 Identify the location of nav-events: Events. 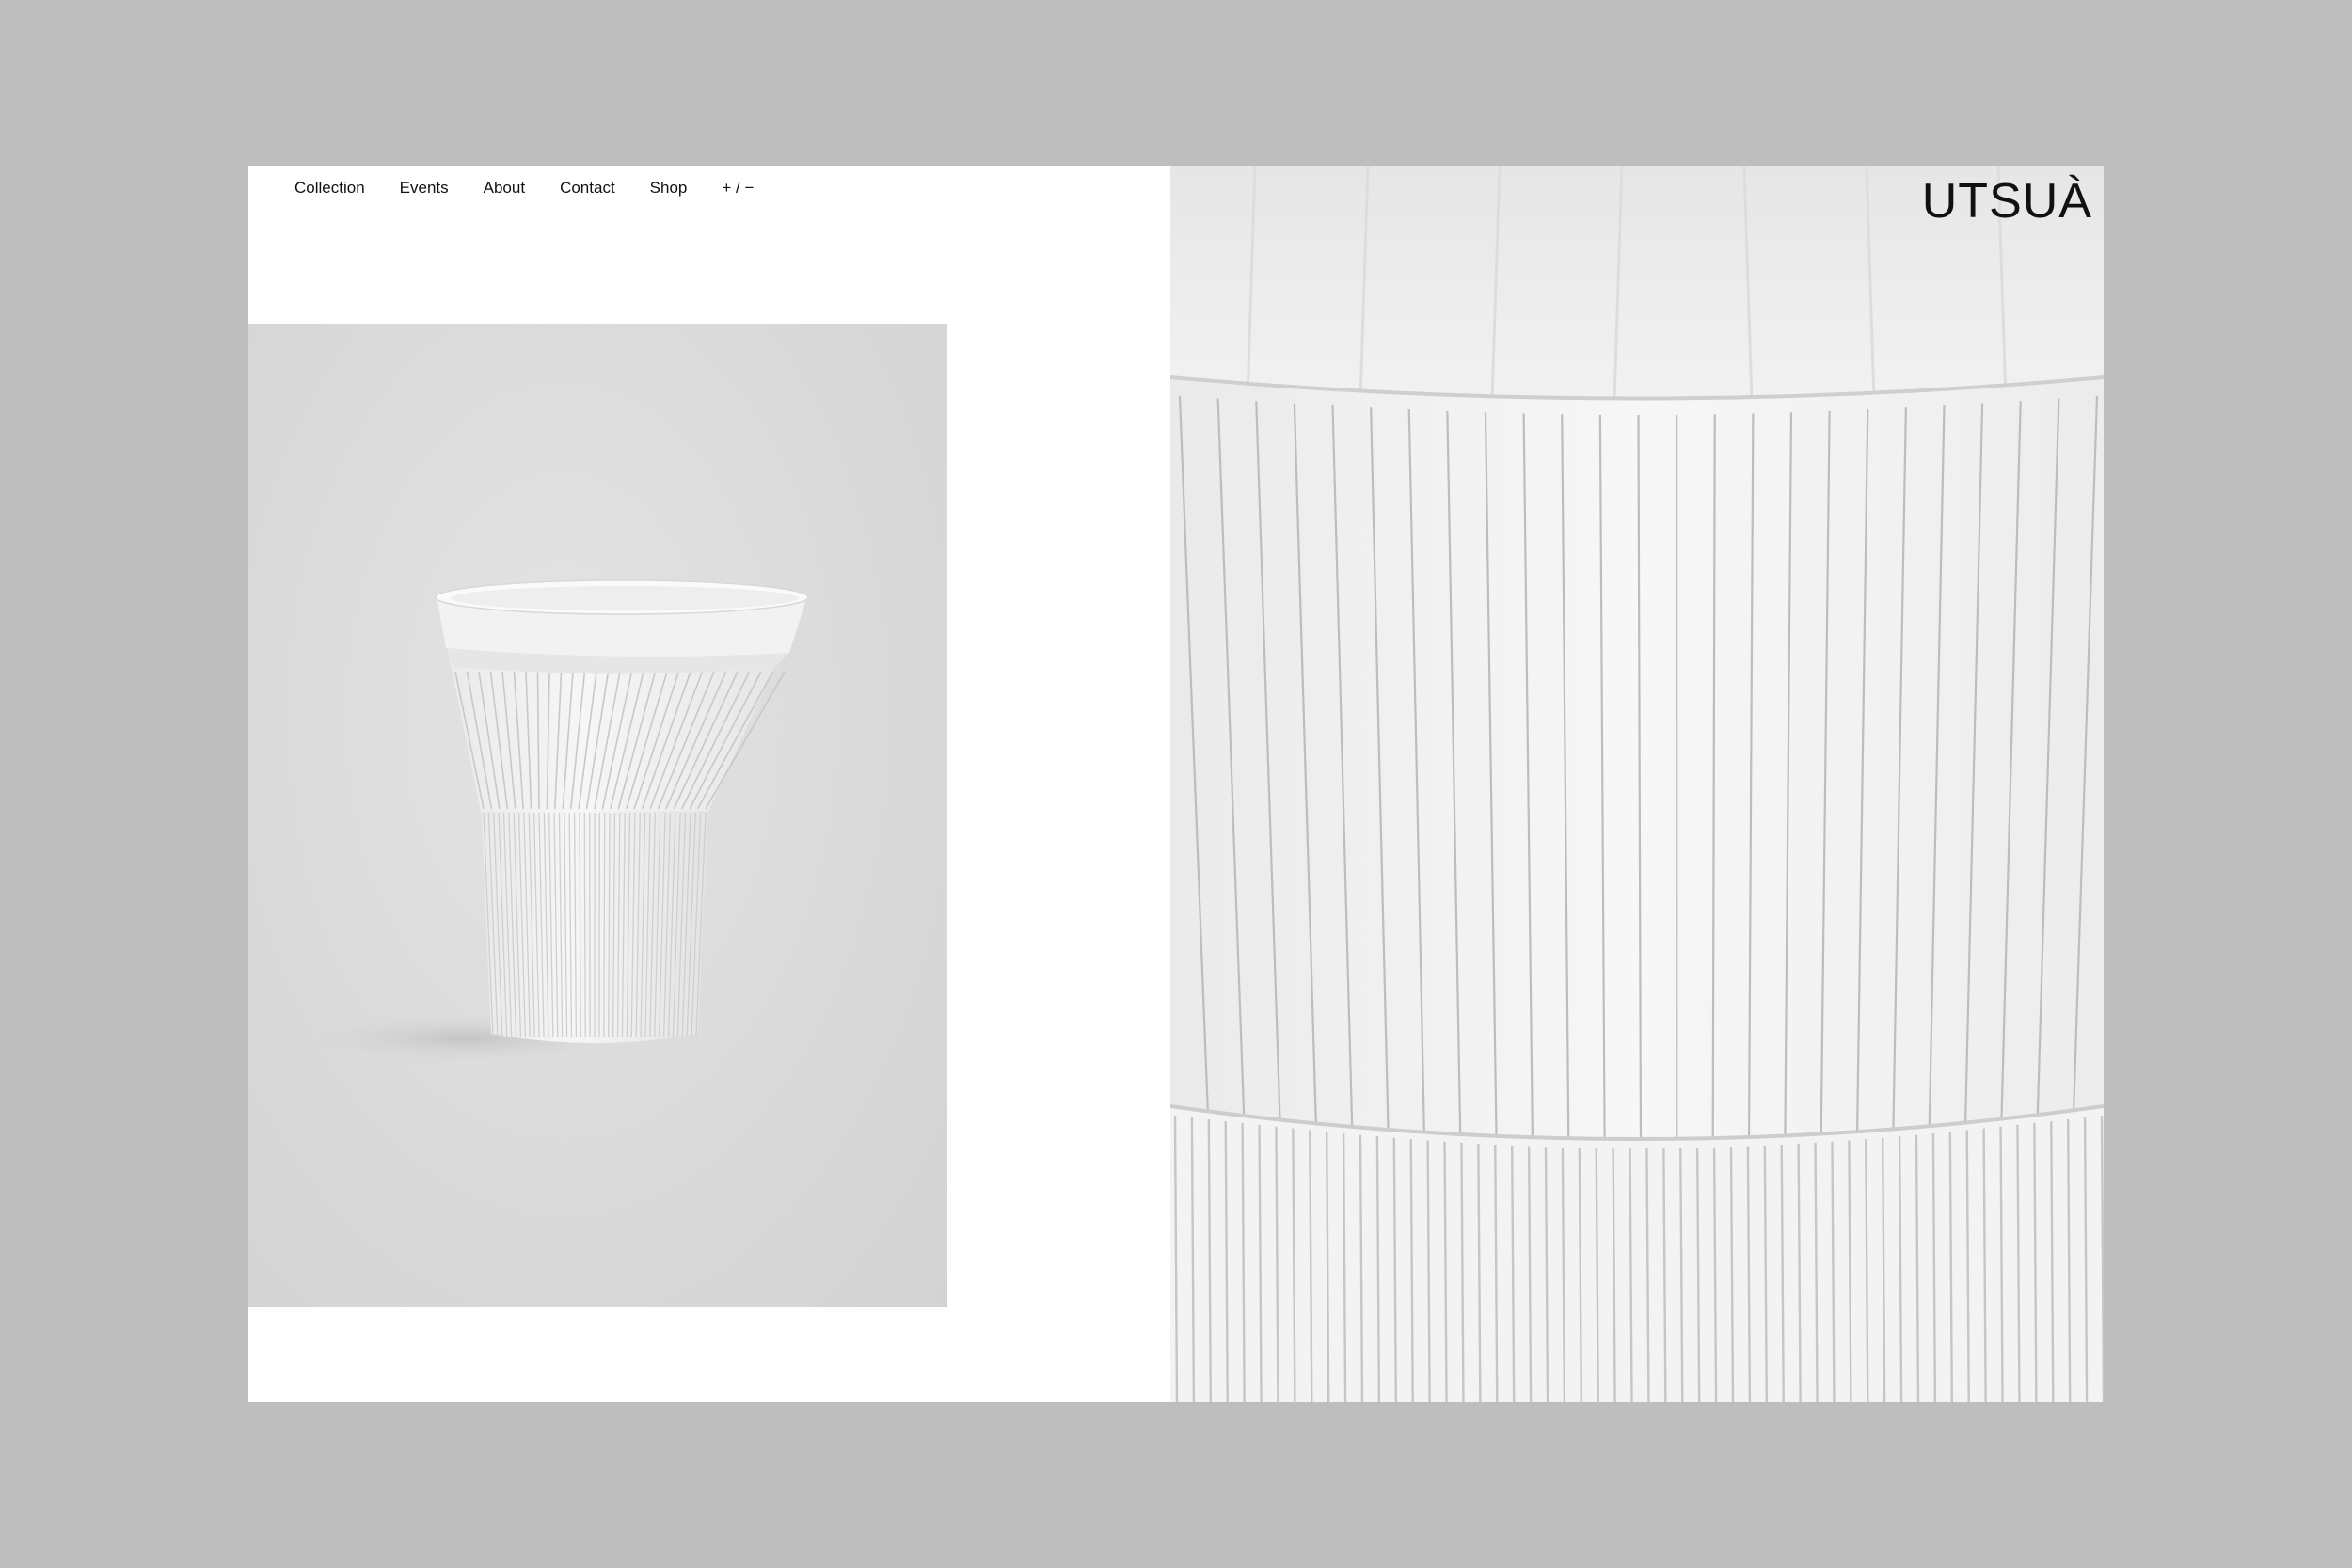
(424, 188).